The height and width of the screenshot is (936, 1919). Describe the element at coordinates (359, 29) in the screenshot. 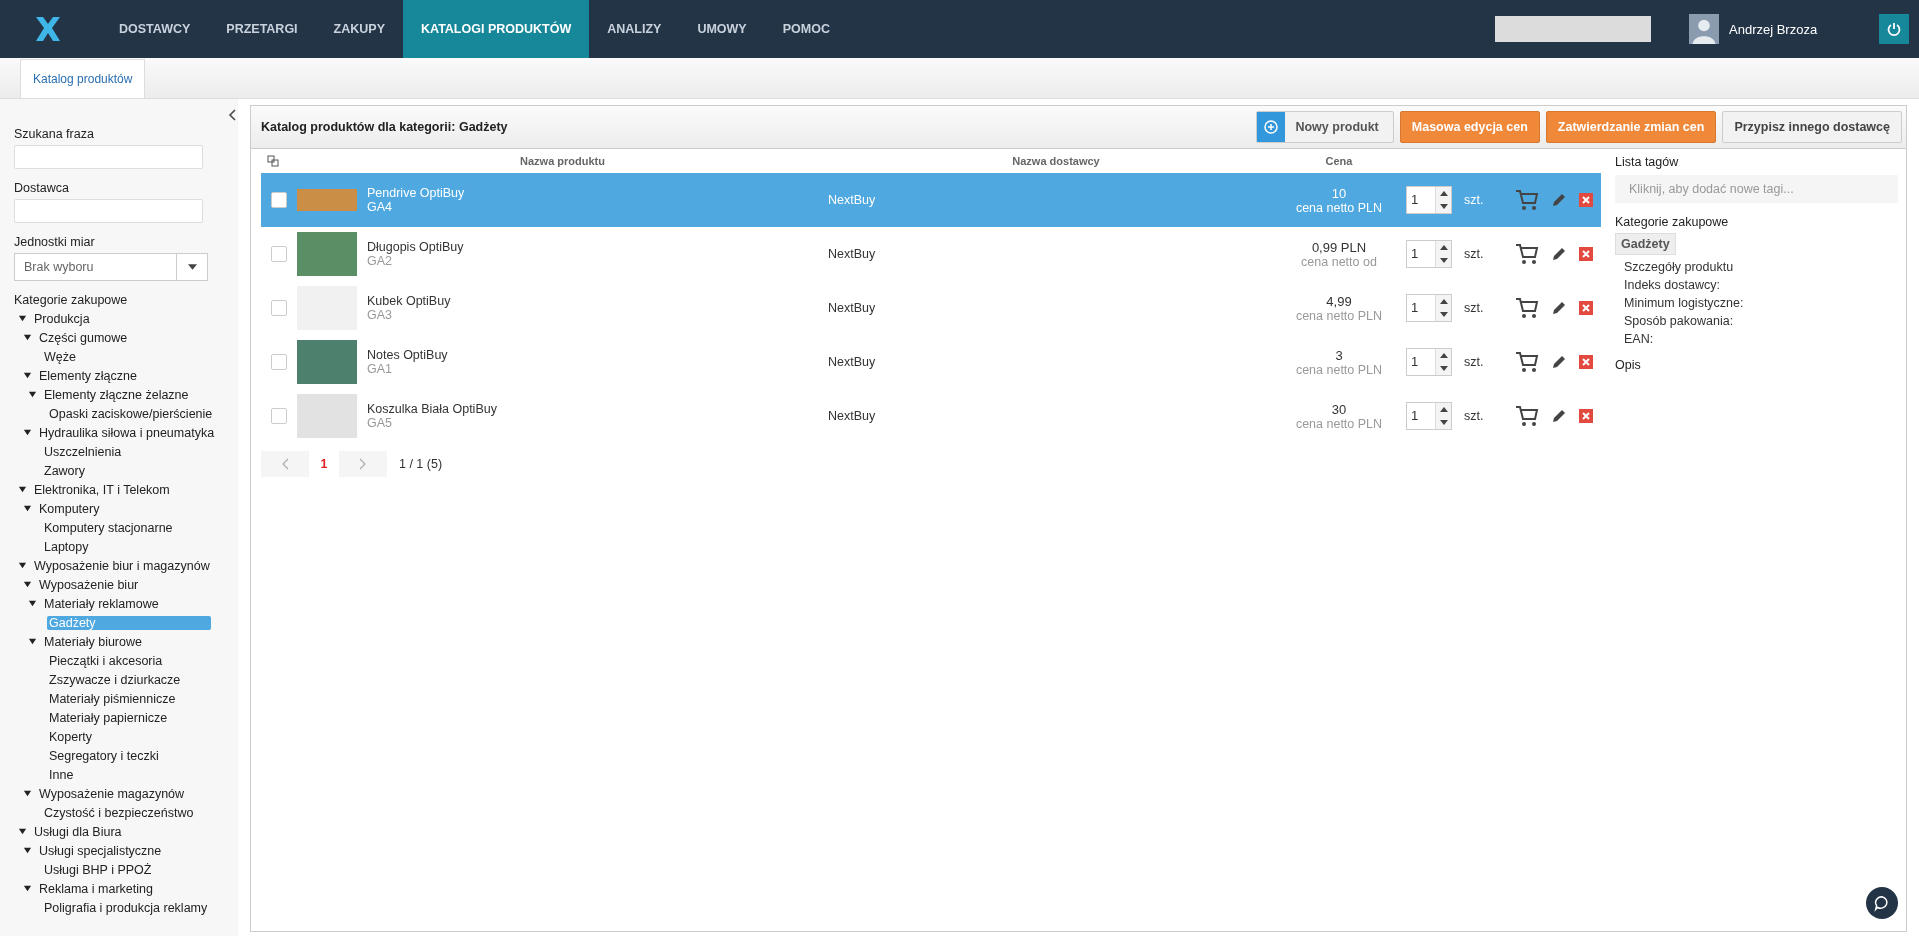

I see `nav-tab: ZAKUPY` at that location.